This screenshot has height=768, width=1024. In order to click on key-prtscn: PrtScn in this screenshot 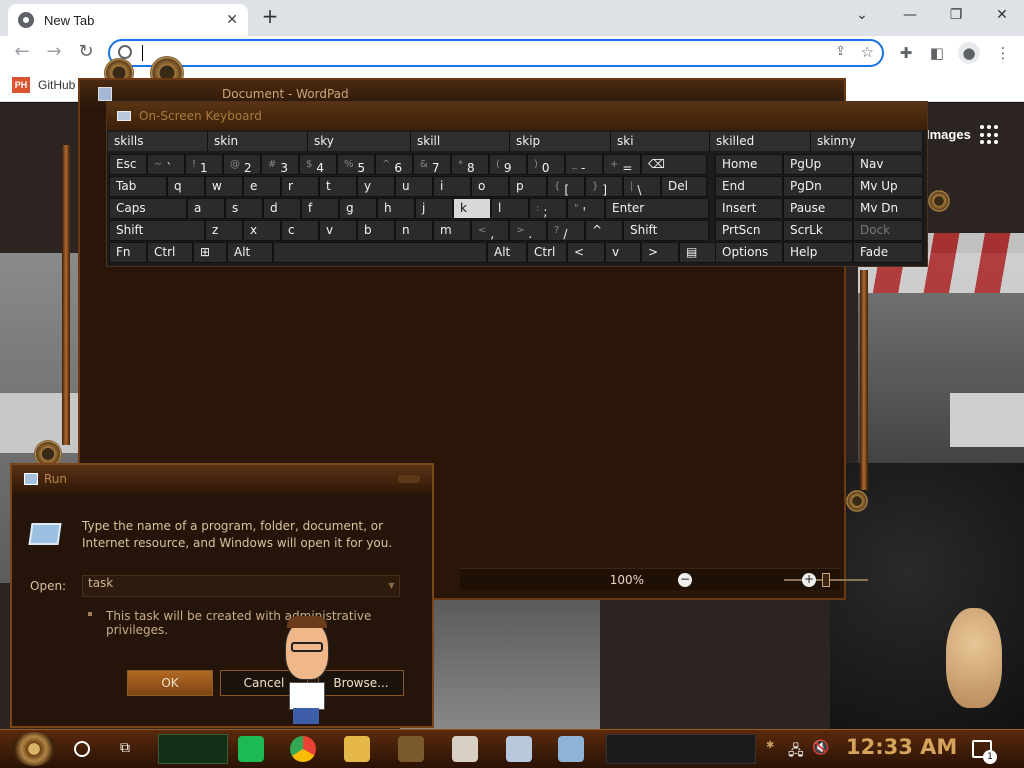, I will do `click(749, 230)`.